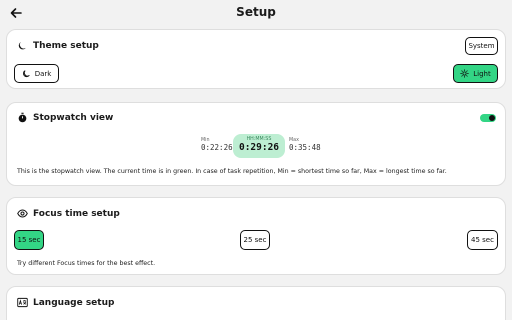 The height and width of the screenshot is (320, 512). What do you see at coordinates (74, 302) in the screenshot?
I see `language-setup-title: Language setup` at bounding box center [74, 302].